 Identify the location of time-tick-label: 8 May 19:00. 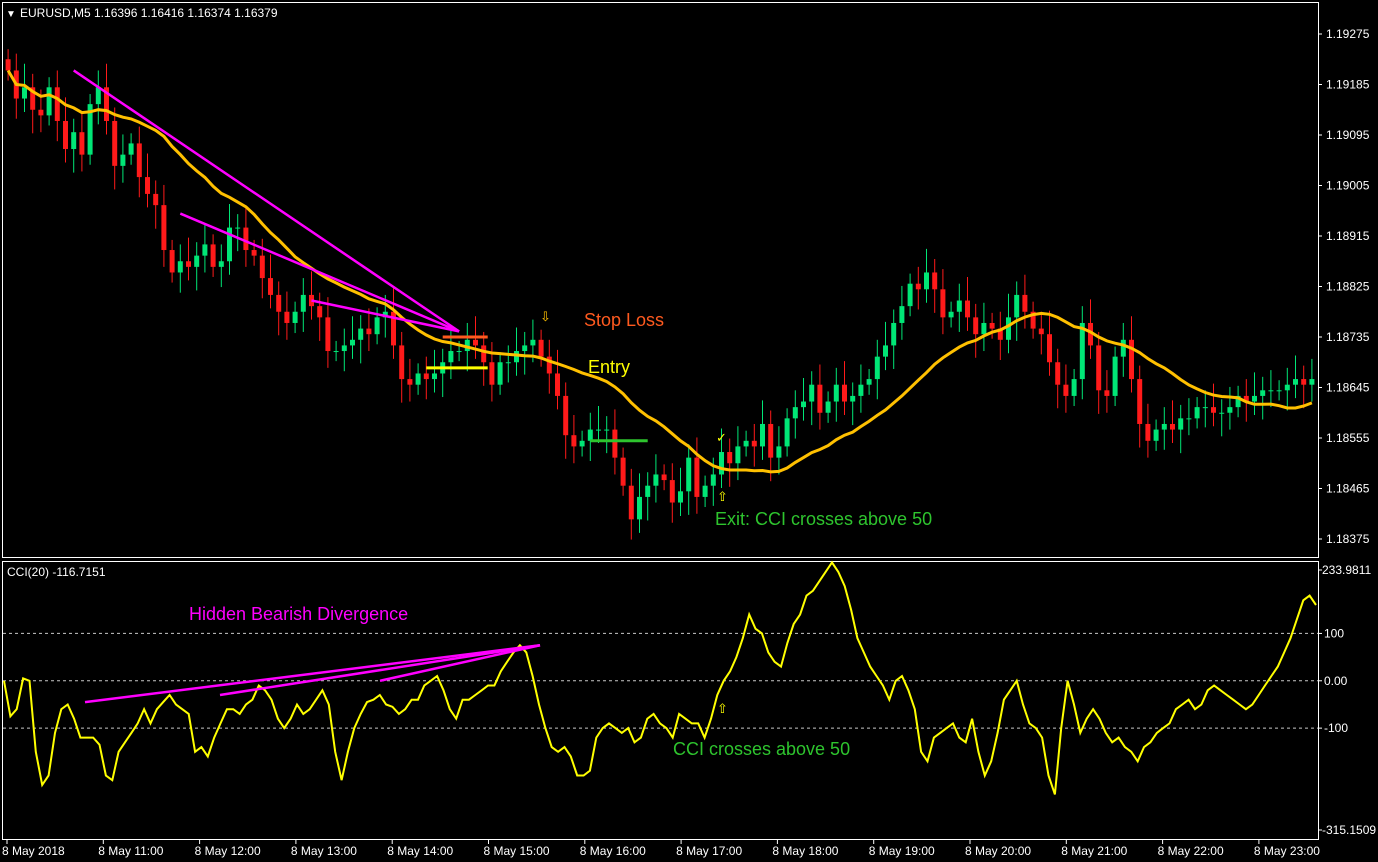
(902, 851).